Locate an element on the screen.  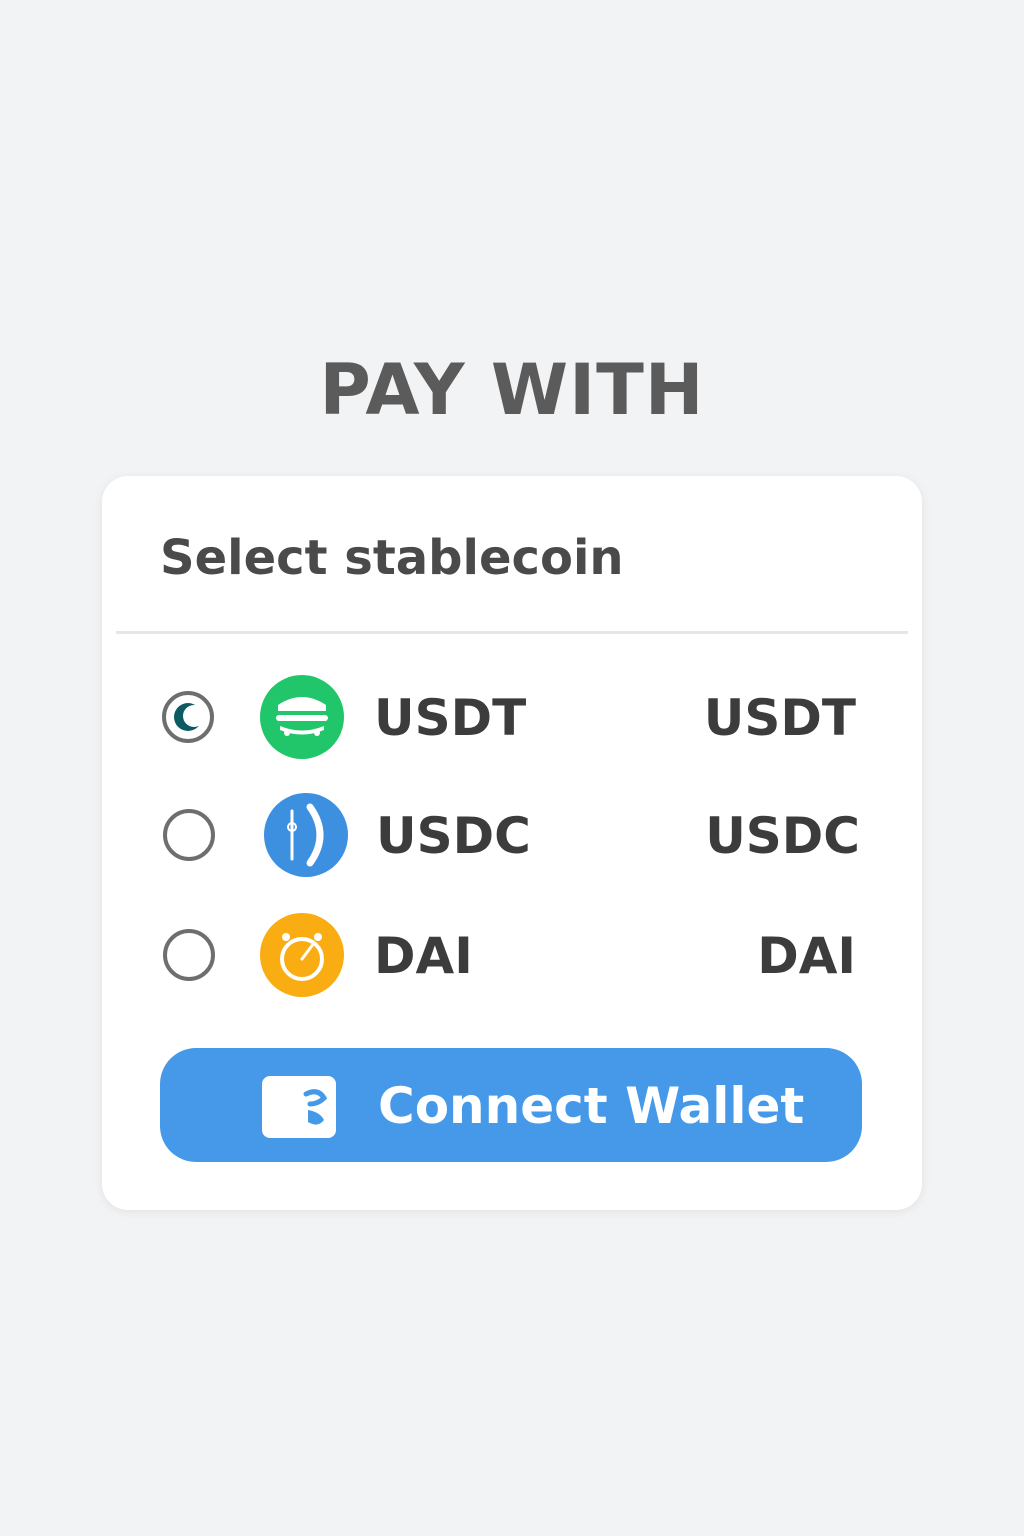
coin-option-dai: DAI DAI is located at coordinates (512, 958).